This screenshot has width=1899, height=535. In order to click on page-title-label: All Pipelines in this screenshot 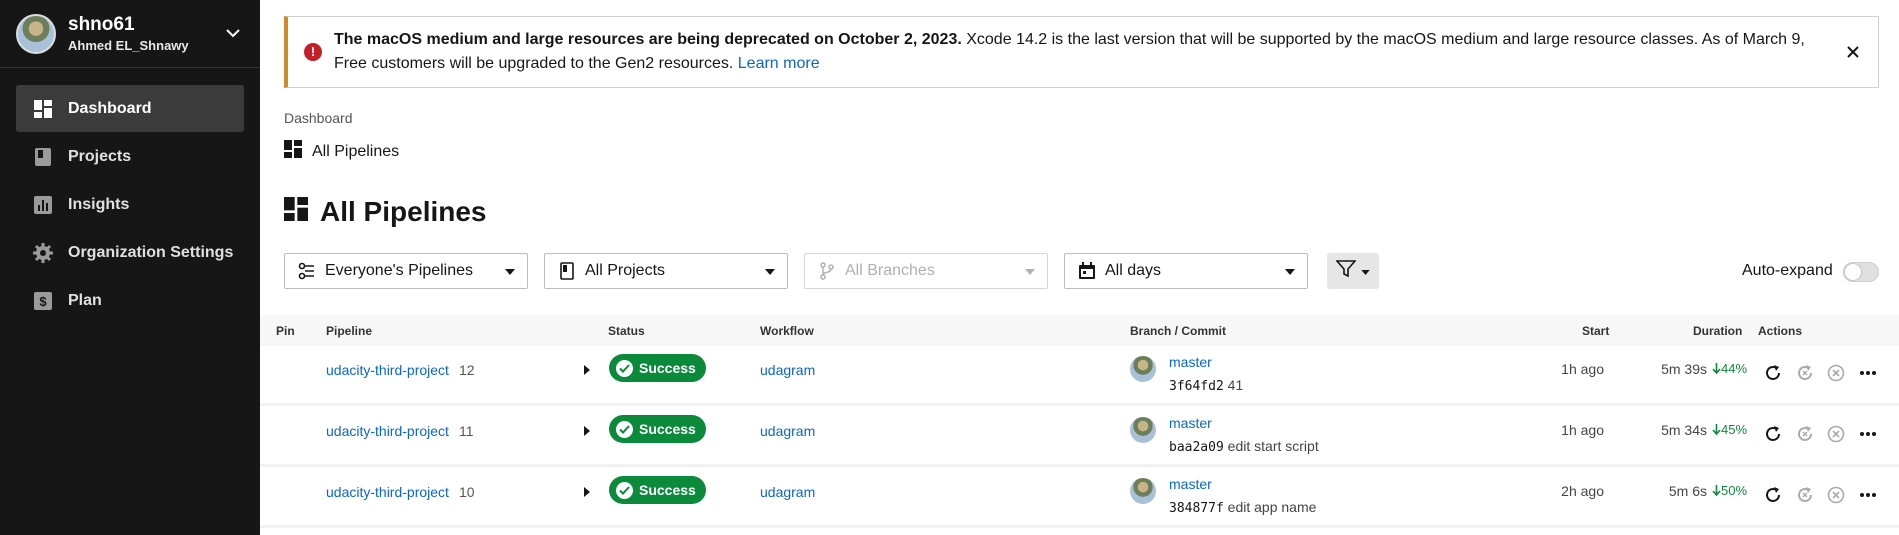, I will do `click(403, 211)`.